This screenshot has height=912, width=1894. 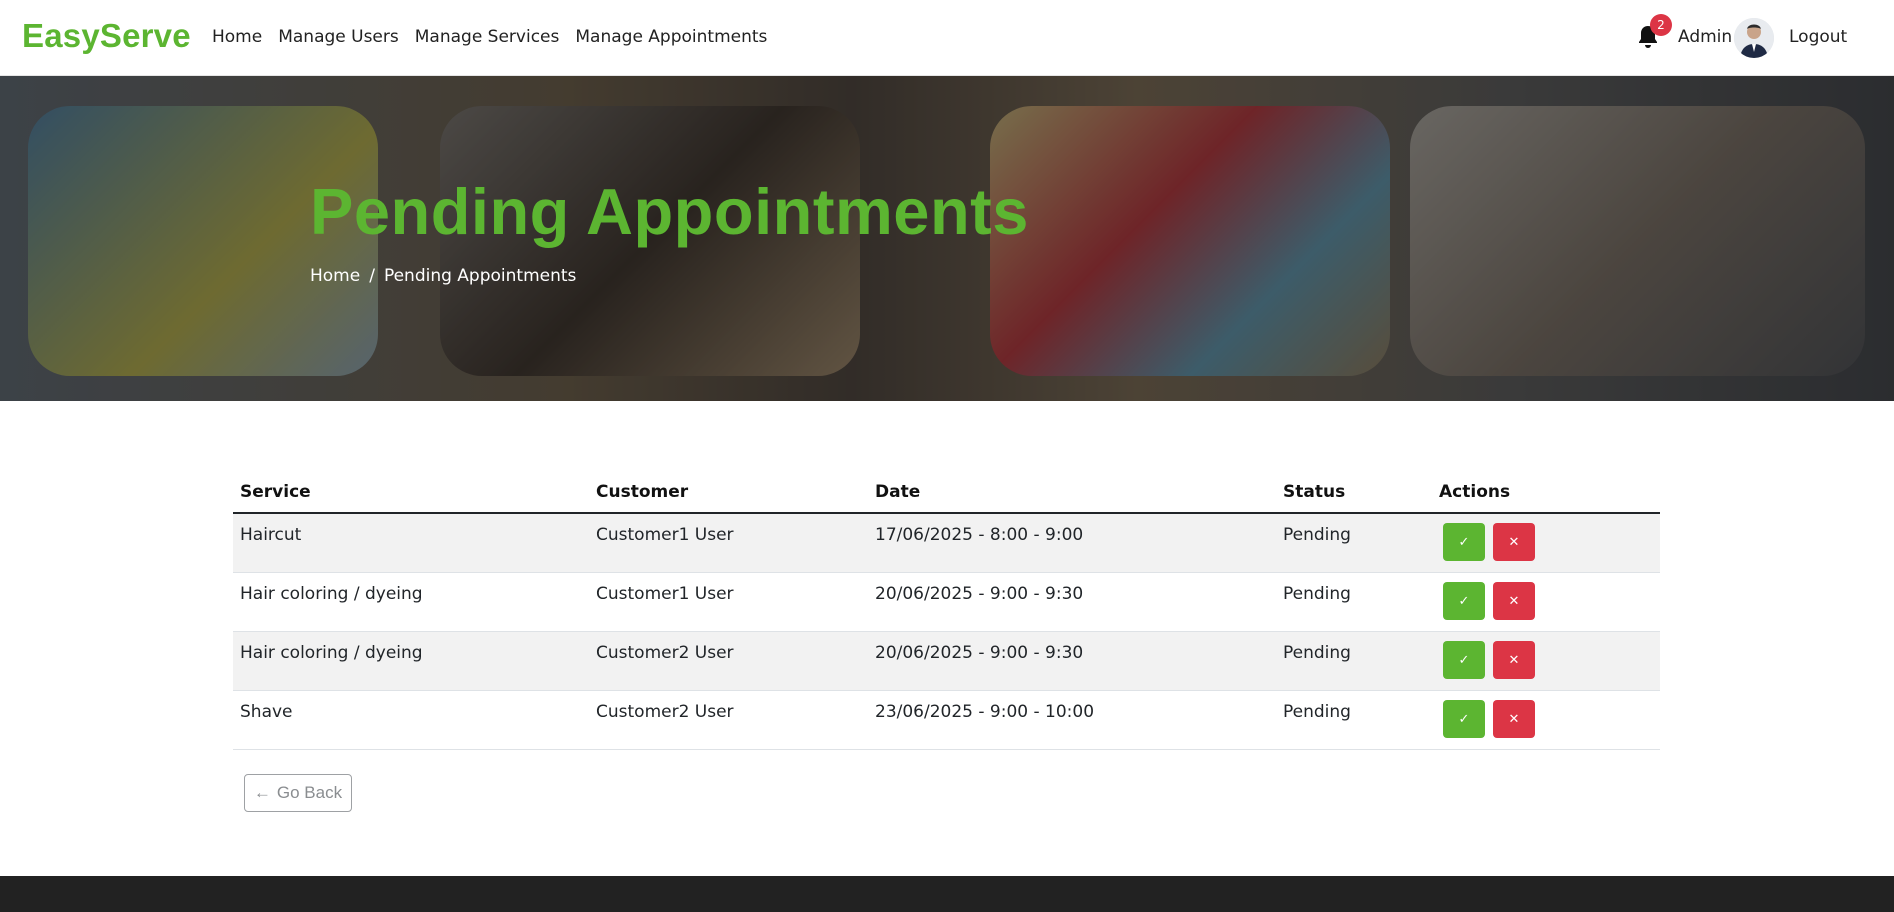 I want to click on column-header-service: Service, so click(x=411, y=492).